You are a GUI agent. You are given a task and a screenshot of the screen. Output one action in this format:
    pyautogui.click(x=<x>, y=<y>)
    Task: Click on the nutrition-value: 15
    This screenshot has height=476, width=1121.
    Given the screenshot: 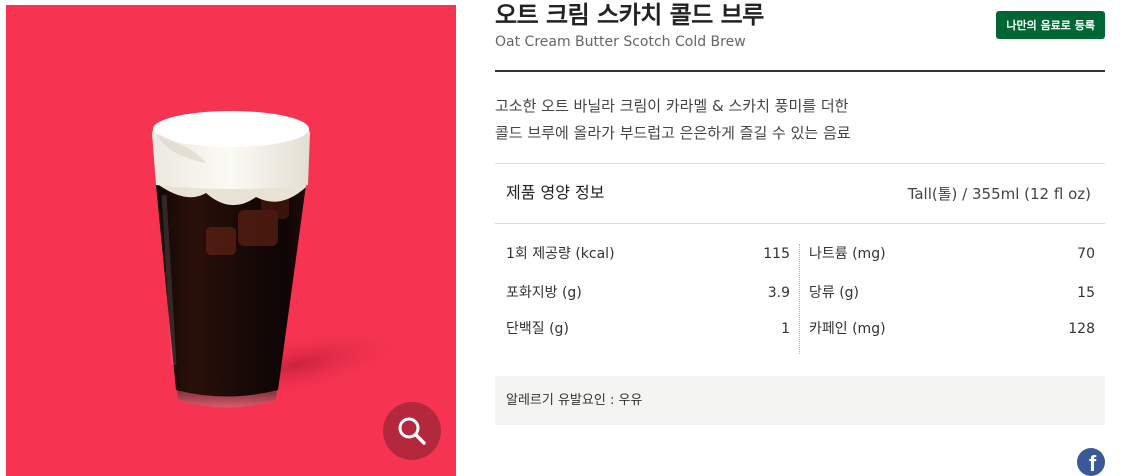 What is the action you would take?
    pyautogui.click(x=1086, y=293)
    